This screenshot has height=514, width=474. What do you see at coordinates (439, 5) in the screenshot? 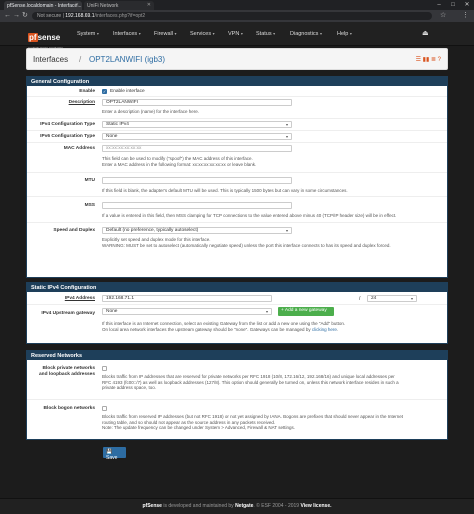
I see `minimize-icon: –` at bounding box center [439, 5].